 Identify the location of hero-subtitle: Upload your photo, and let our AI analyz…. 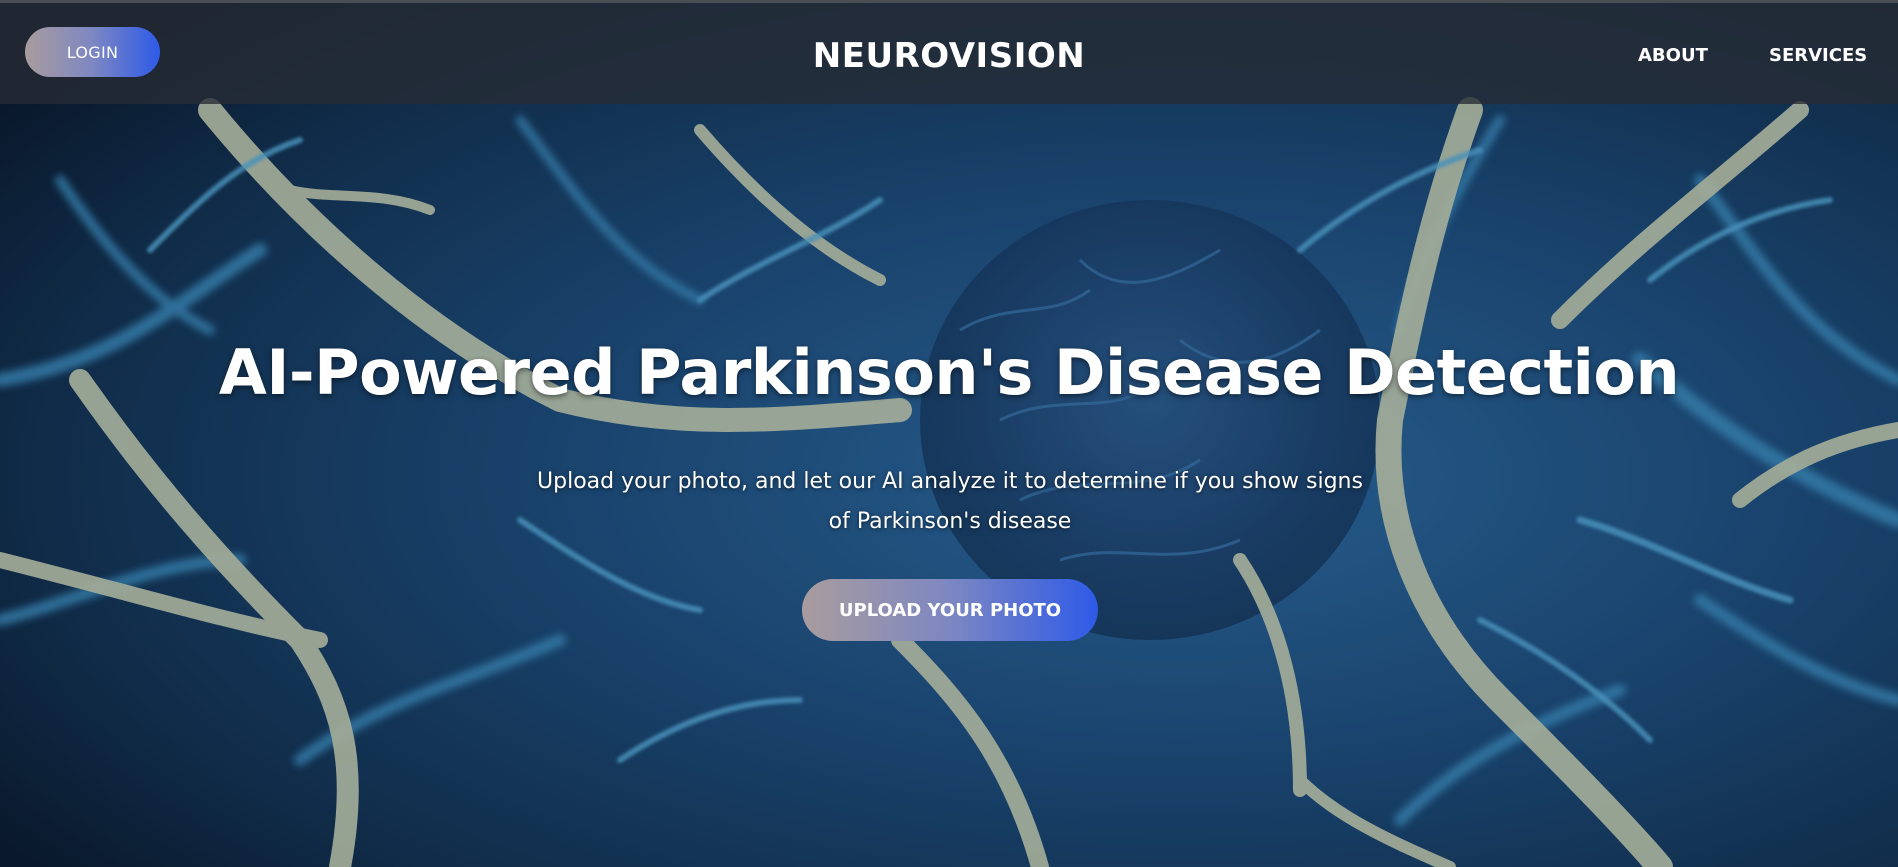
(950, 501).